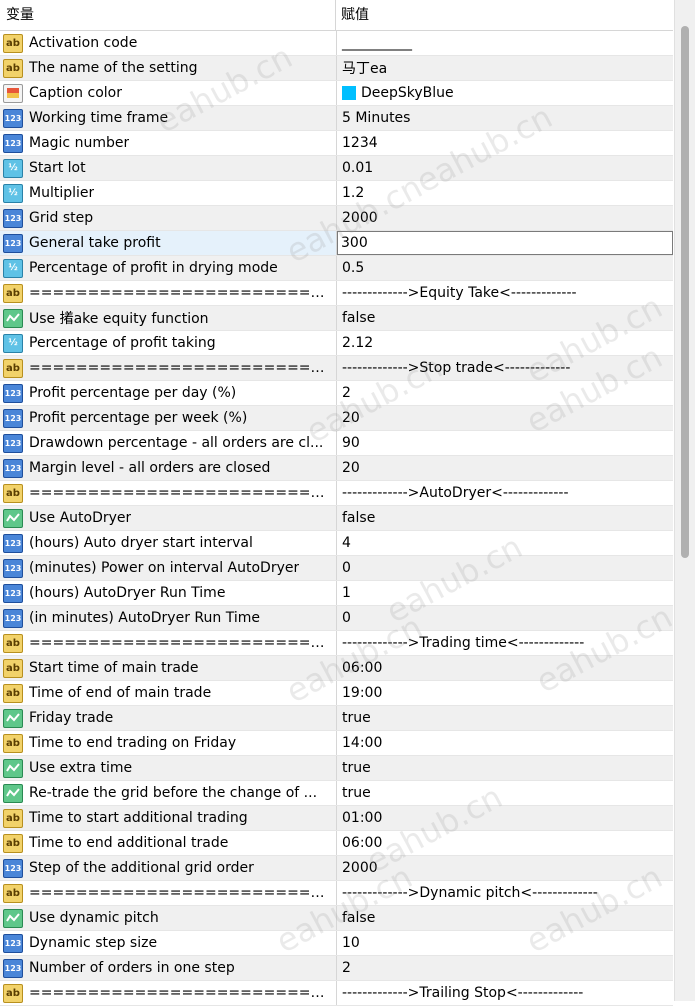 This screenshot has width=695, height=1006. I want to click on variable-cell: ab Time of end of main trade, so click(168, 693).